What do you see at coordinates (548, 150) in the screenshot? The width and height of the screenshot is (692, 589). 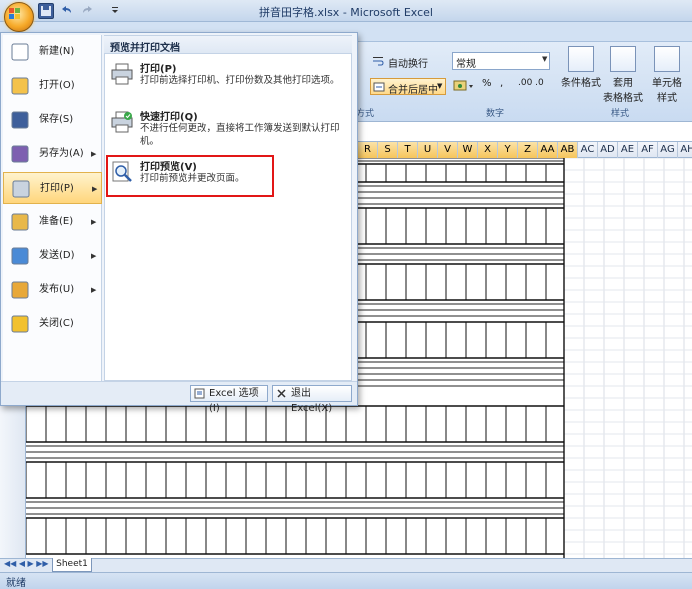 I see `column-header: AA` at bounding box center [548, 150].